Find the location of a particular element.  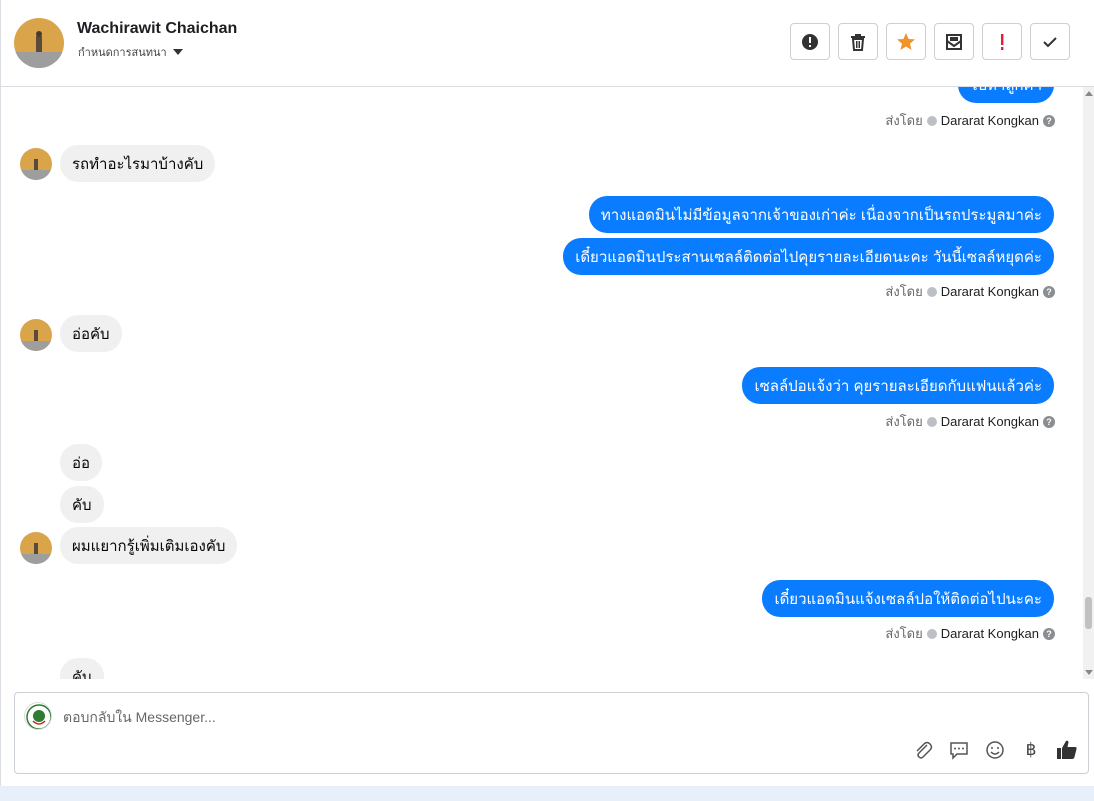

message-text: เดี๋ยวแอดมินแจ้งเซลล์ปอให้ติดต่อไปนะคะ is located at coordinates (908, 599).